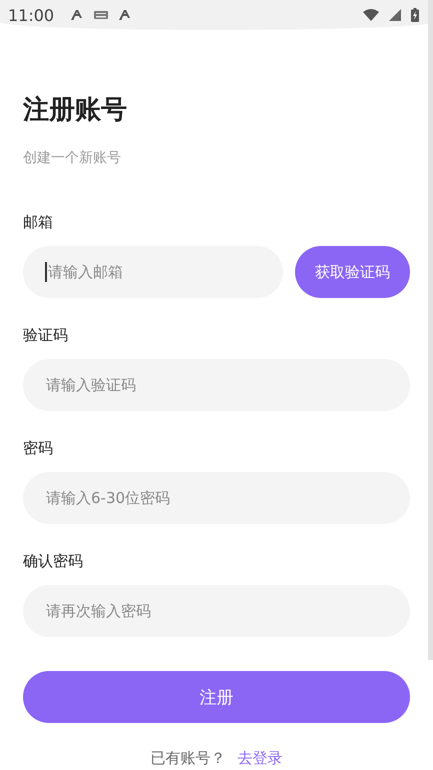  Describe the element at coordinates (101, 15) in the screenshot. I see `keyboard-icon` at that location.